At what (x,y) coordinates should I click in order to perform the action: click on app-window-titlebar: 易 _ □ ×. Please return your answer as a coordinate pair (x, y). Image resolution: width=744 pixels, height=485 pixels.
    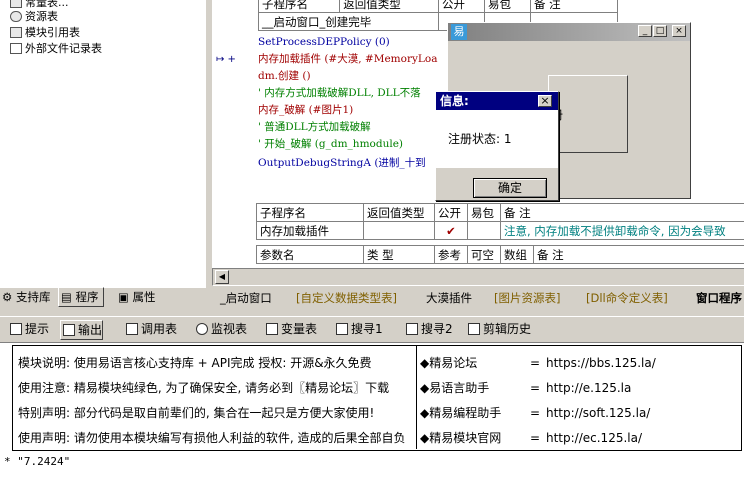
    Looking at the image, I should click on (569, 32).